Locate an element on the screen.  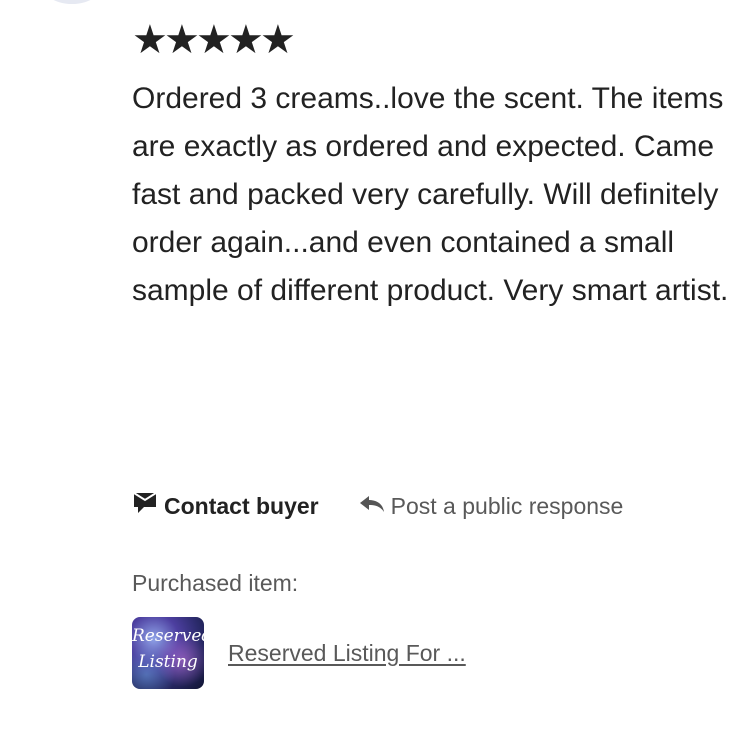
post-public-response-button: Post a public response is located at coordinates (491, 506).